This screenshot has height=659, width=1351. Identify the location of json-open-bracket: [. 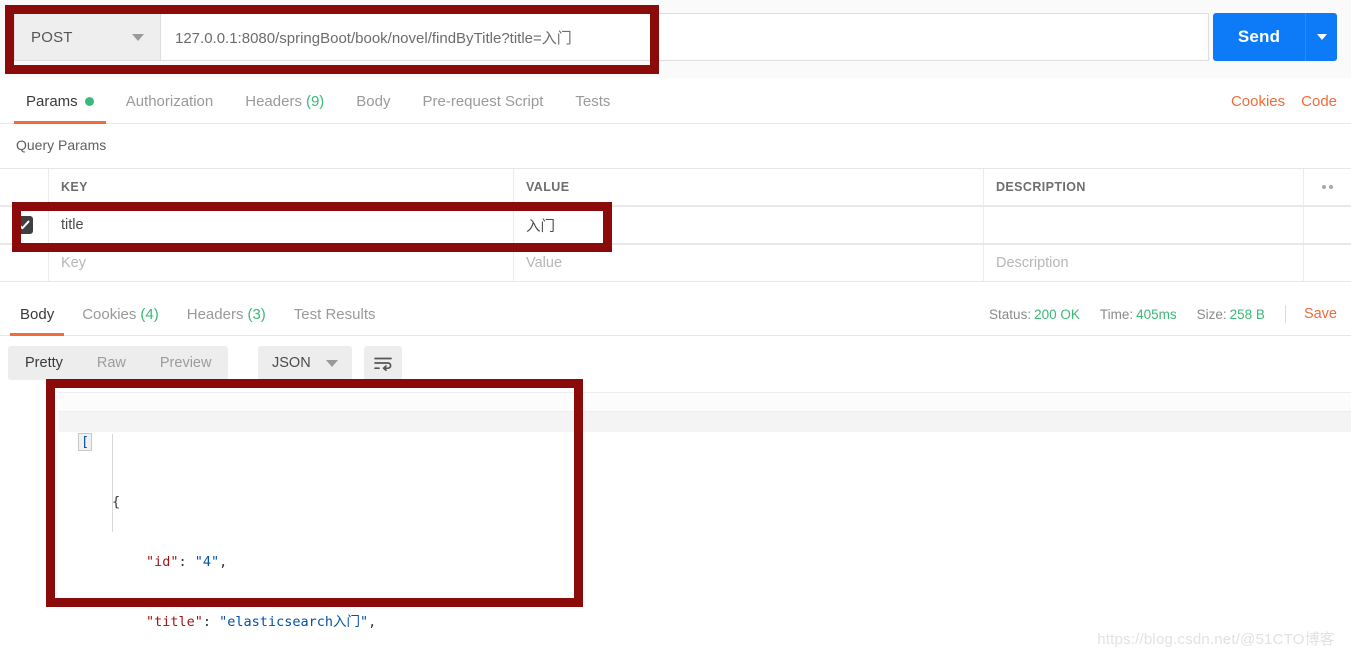
(85, 442).